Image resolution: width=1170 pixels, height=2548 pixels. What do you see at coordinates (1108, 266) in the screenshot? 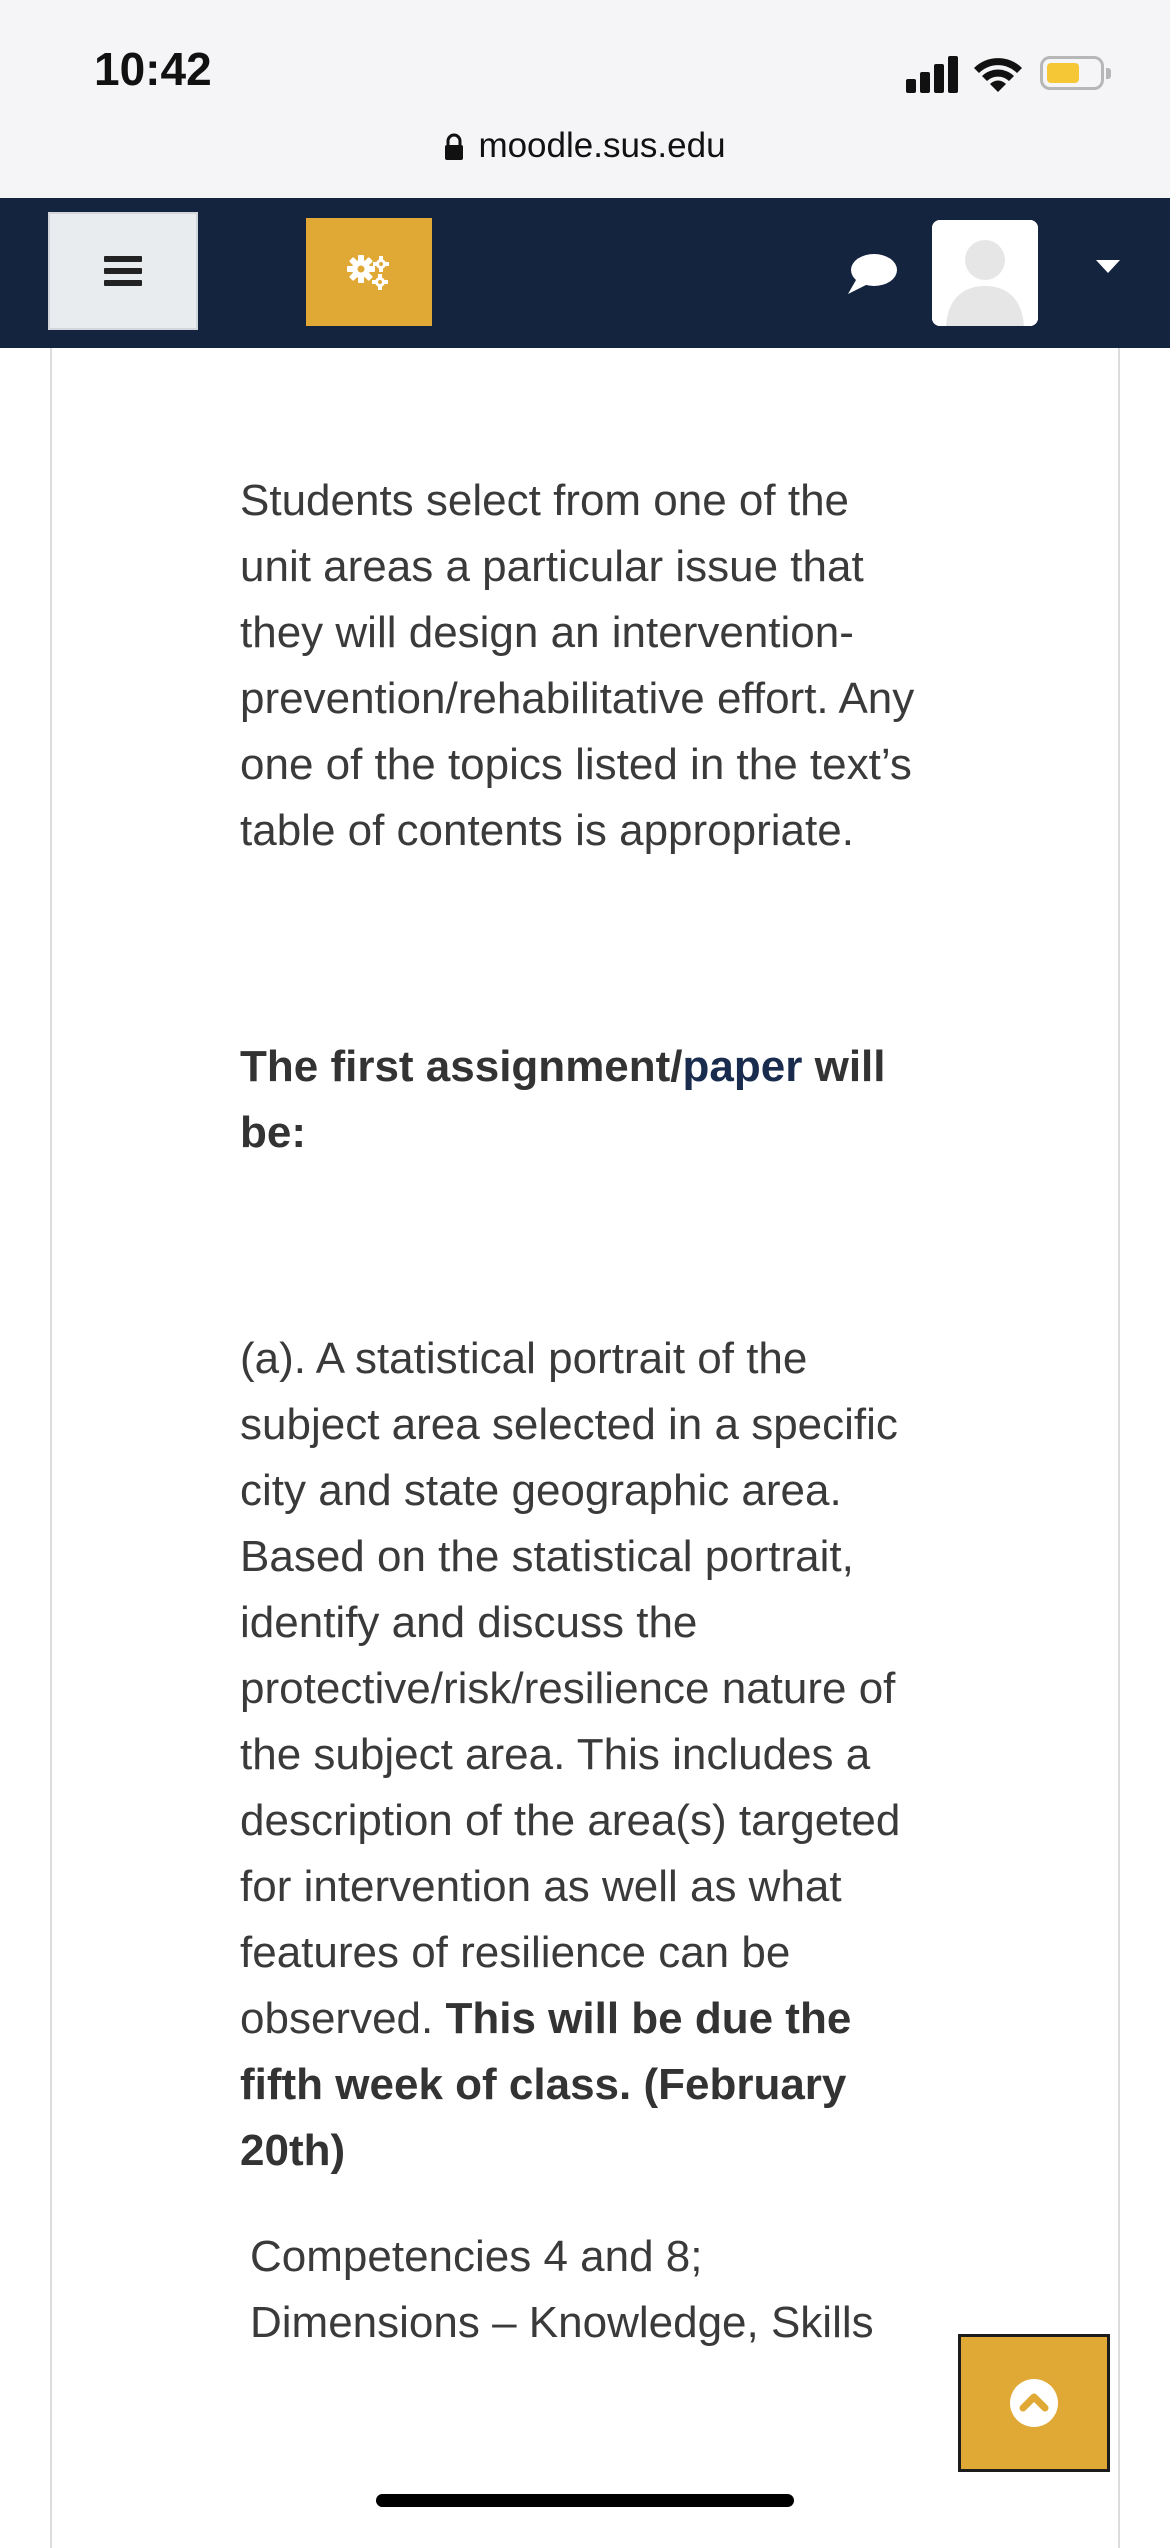
I see `user-menu-caret-icon` at bounding box center [1108, 266].